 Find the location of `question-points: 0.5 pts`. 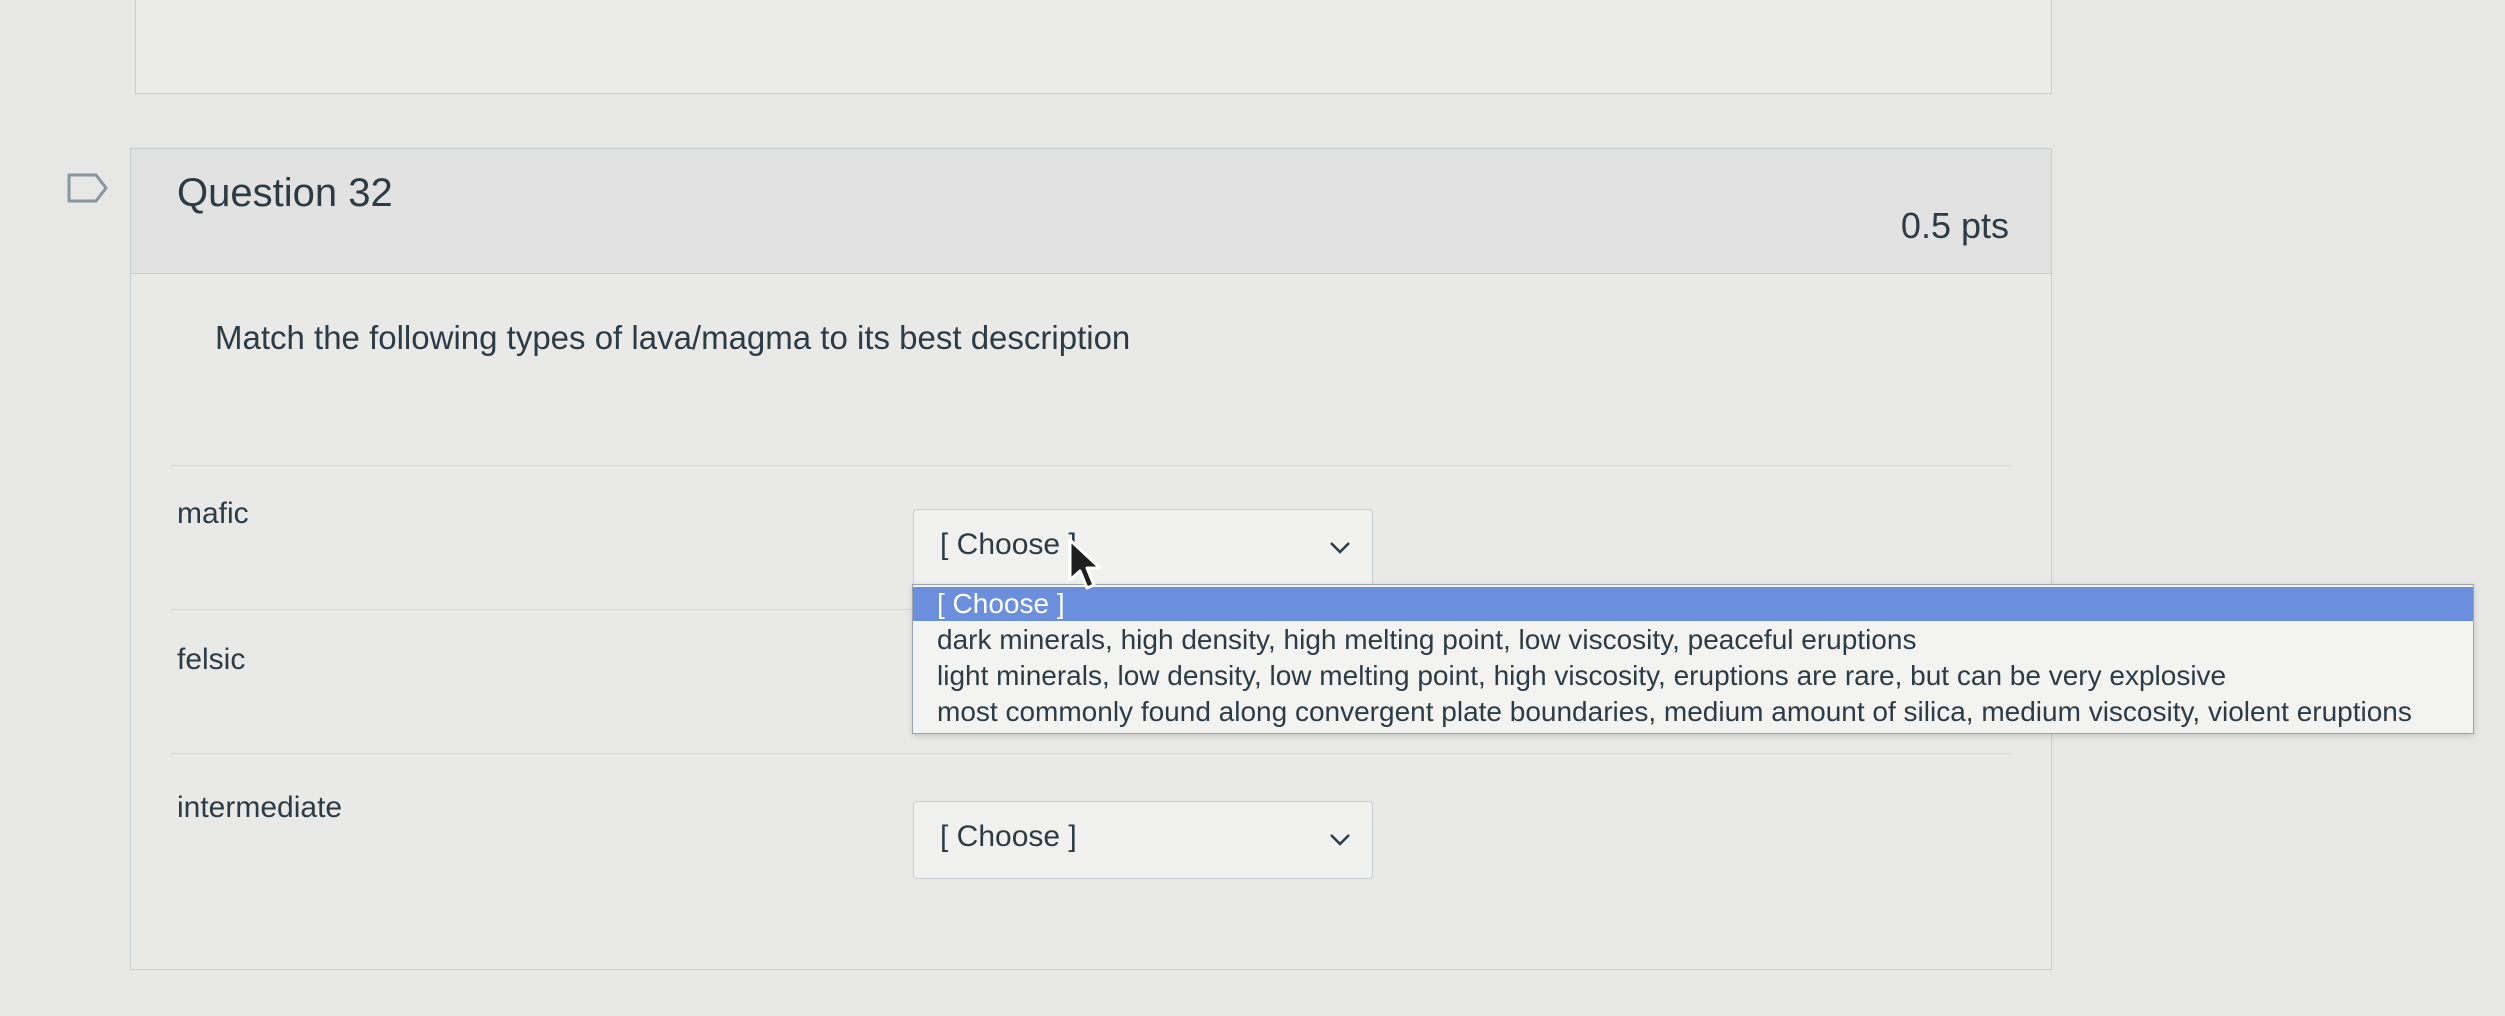

question-points: 0.5 pts is located at coordinates (1954, 225).